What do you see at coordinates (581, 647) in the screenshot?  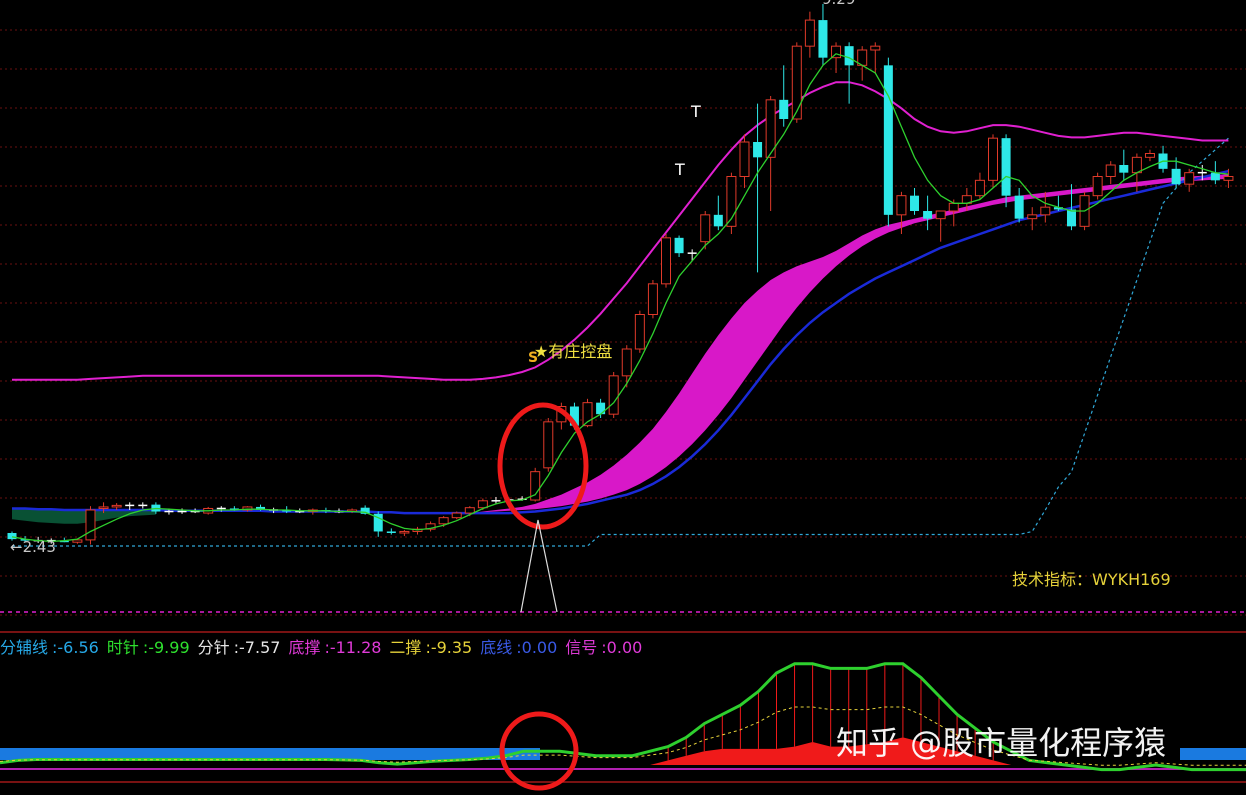 I see `legend-name: 信号` at bounding box center [581, 647].